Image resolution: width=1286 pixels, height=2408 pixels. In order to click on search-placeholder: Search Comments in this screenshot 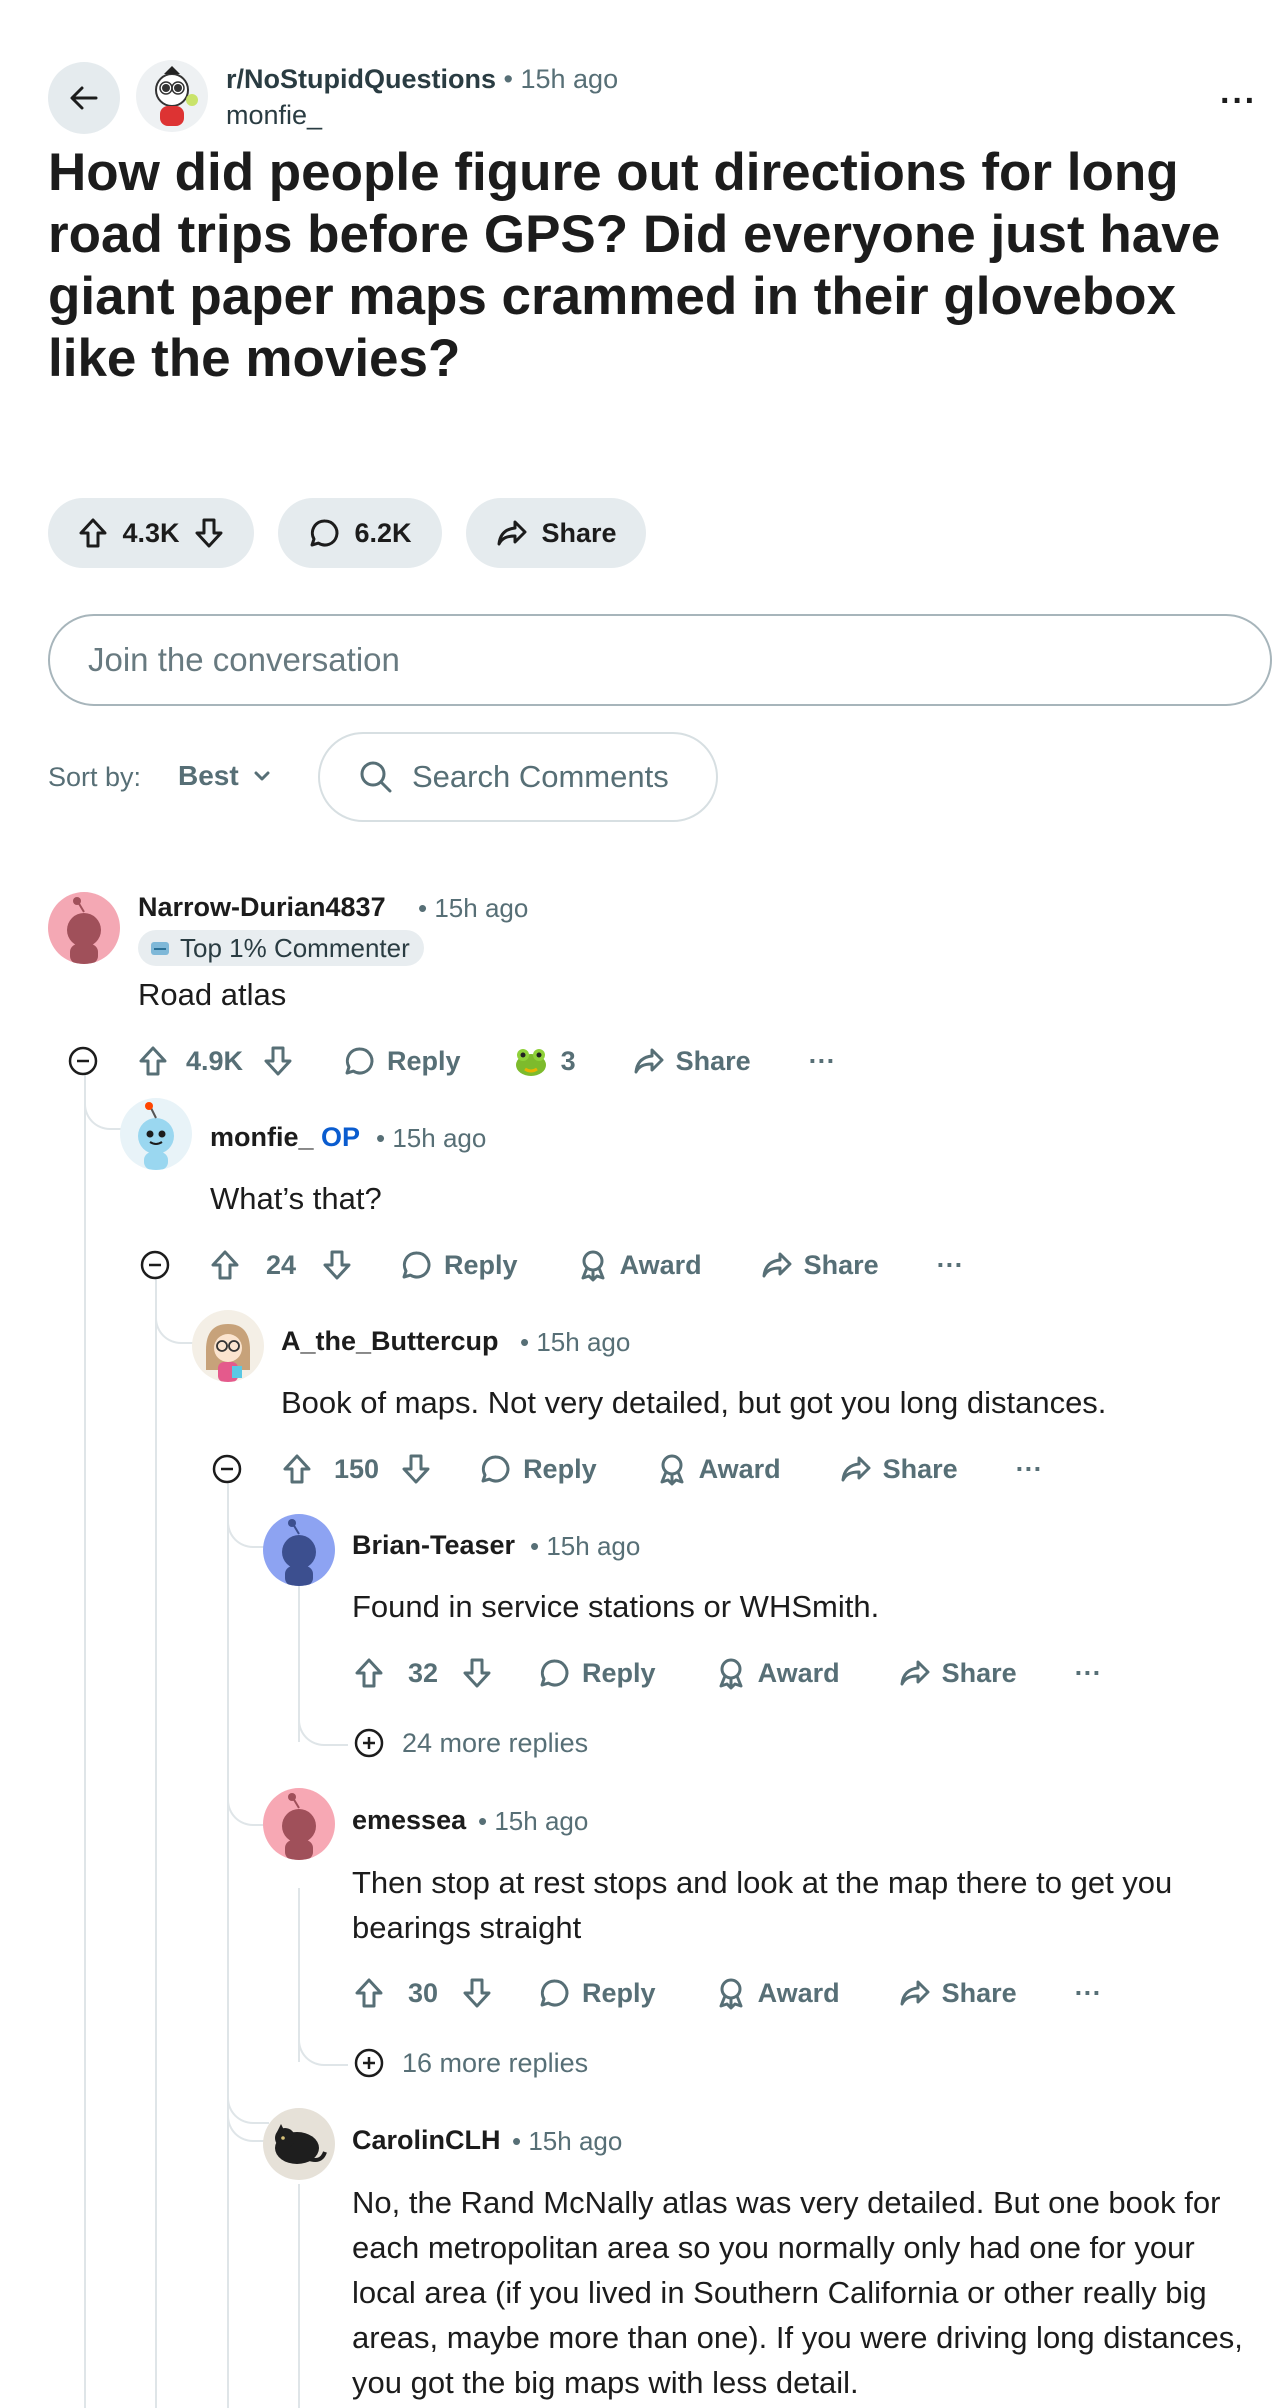, I will do `click(540, 776)`.